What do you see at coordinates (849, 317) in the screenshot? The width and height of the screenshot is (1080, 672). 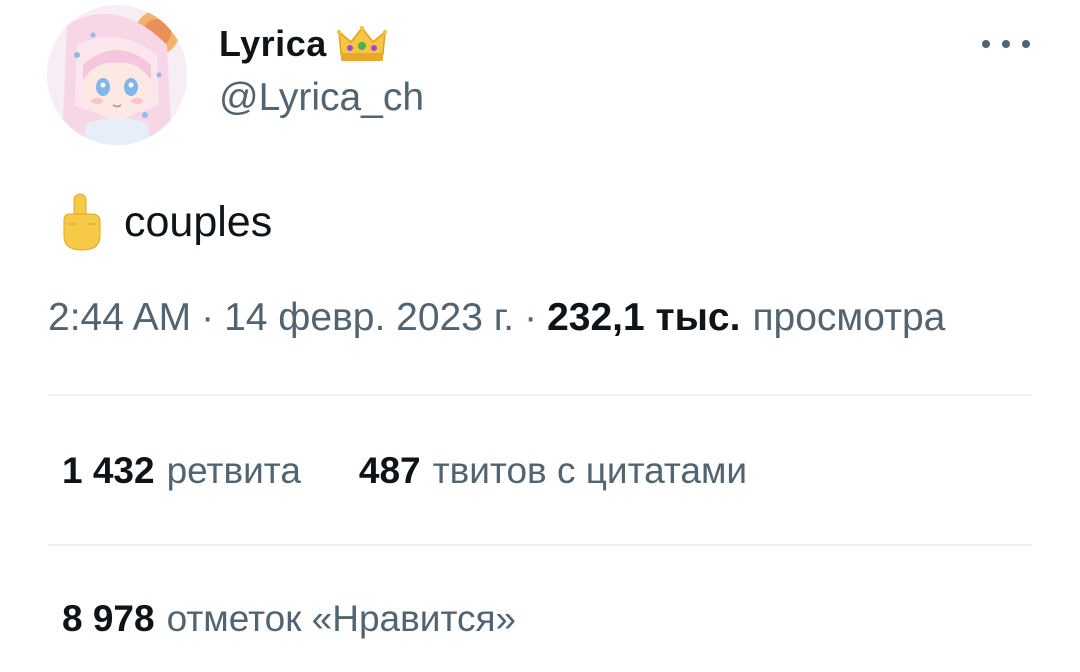 I see `views-label: просмотра` at bounding box center [849, 317].